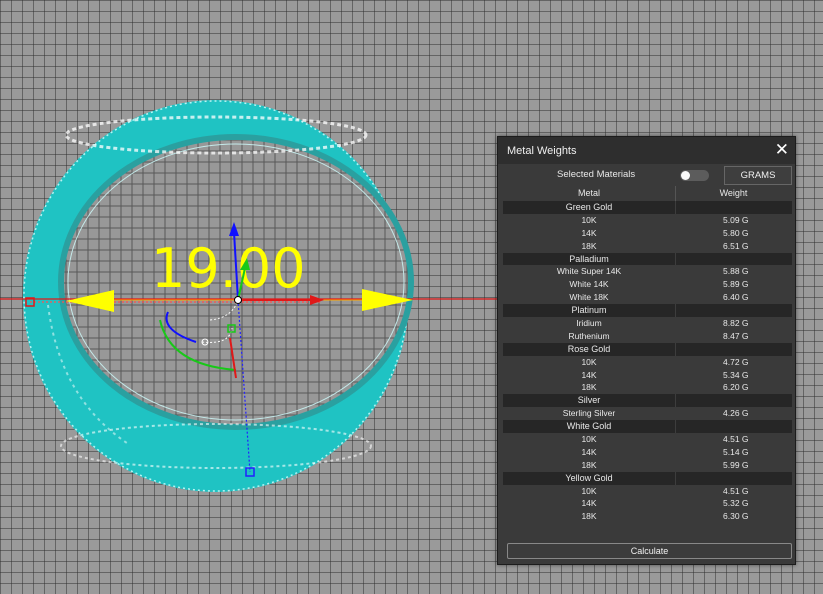 This screenshot has height=594, width=823. What do you see at coordinates (736, 516) in the screenshot?
I see `metal-weight: 6.30 G` at bounding box center [736, 516].